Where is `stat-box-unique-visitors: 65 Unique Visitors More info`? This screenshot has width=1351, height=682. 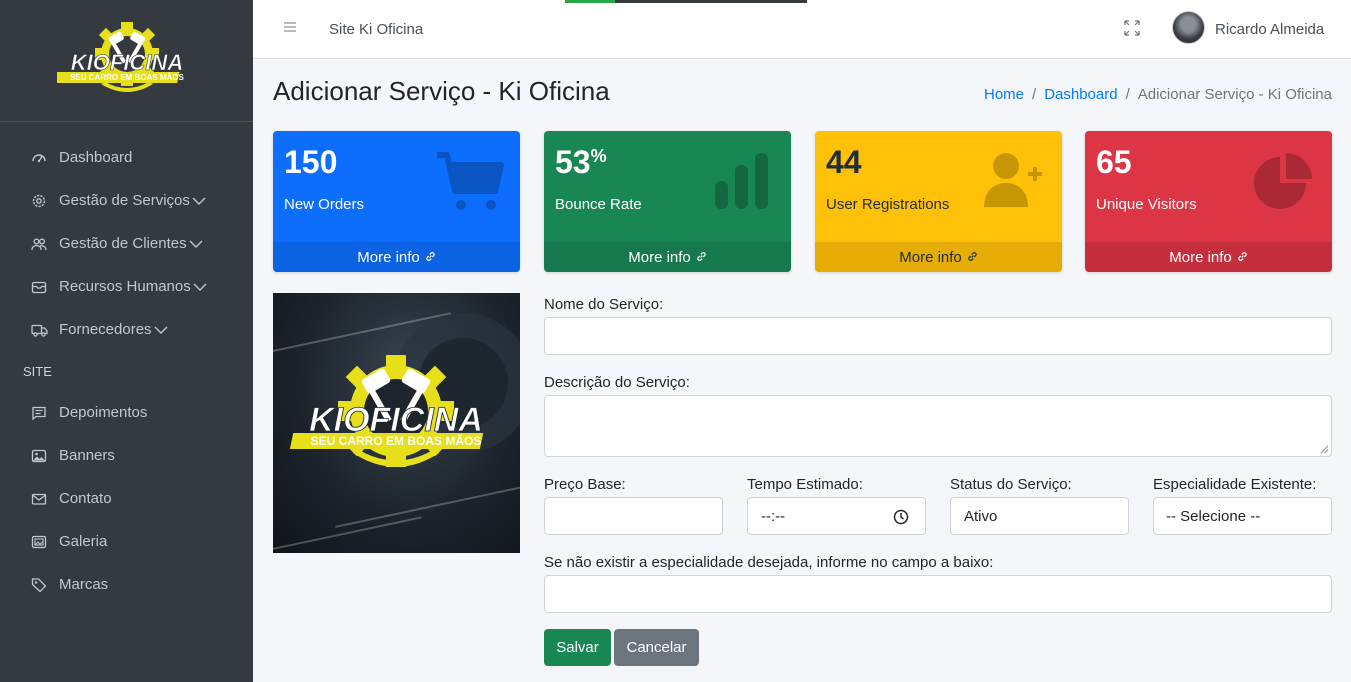
stat-box-unique-visitors: 65 Unique Visitors More info is located at coordinates (1208, 201).